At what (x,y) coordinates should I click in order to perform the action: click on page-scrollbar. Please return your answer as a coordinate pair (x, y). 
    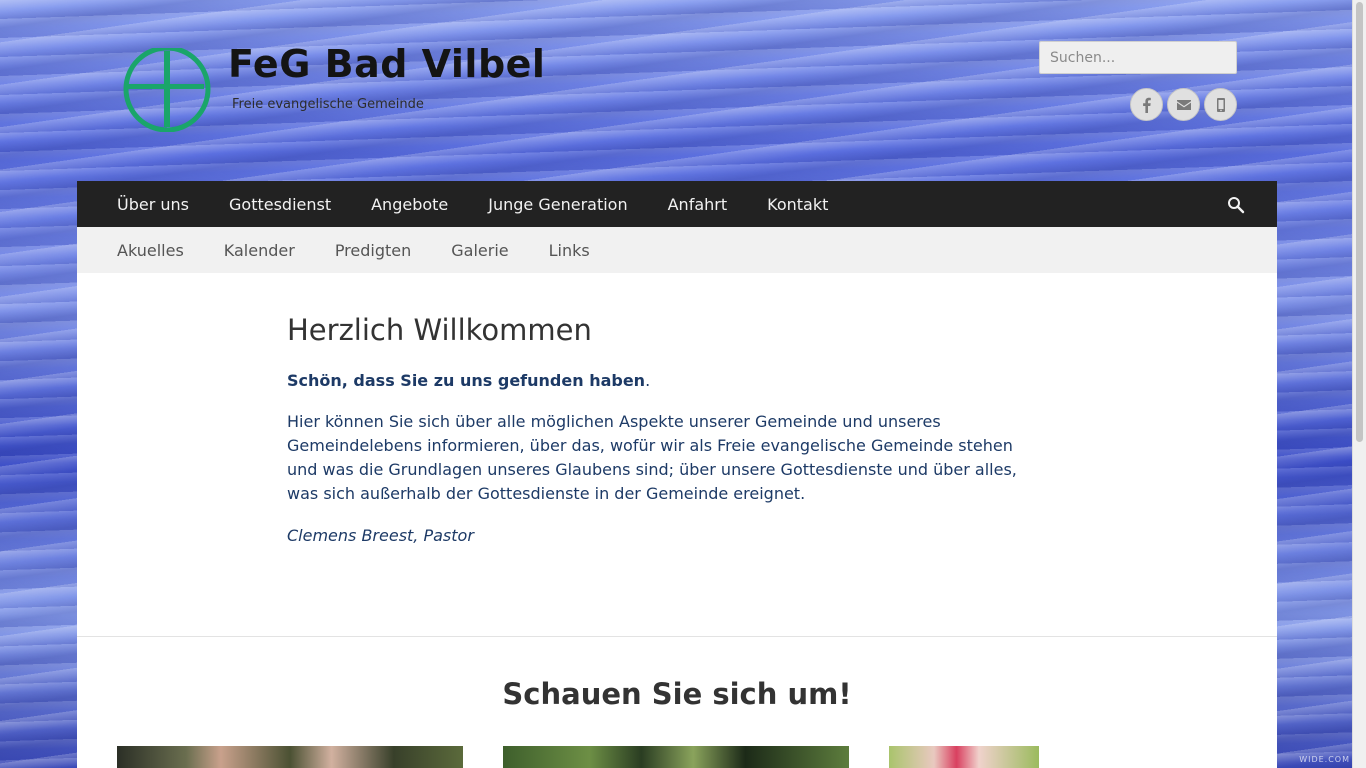
    Looking at the image, I should click on (1359, 384).